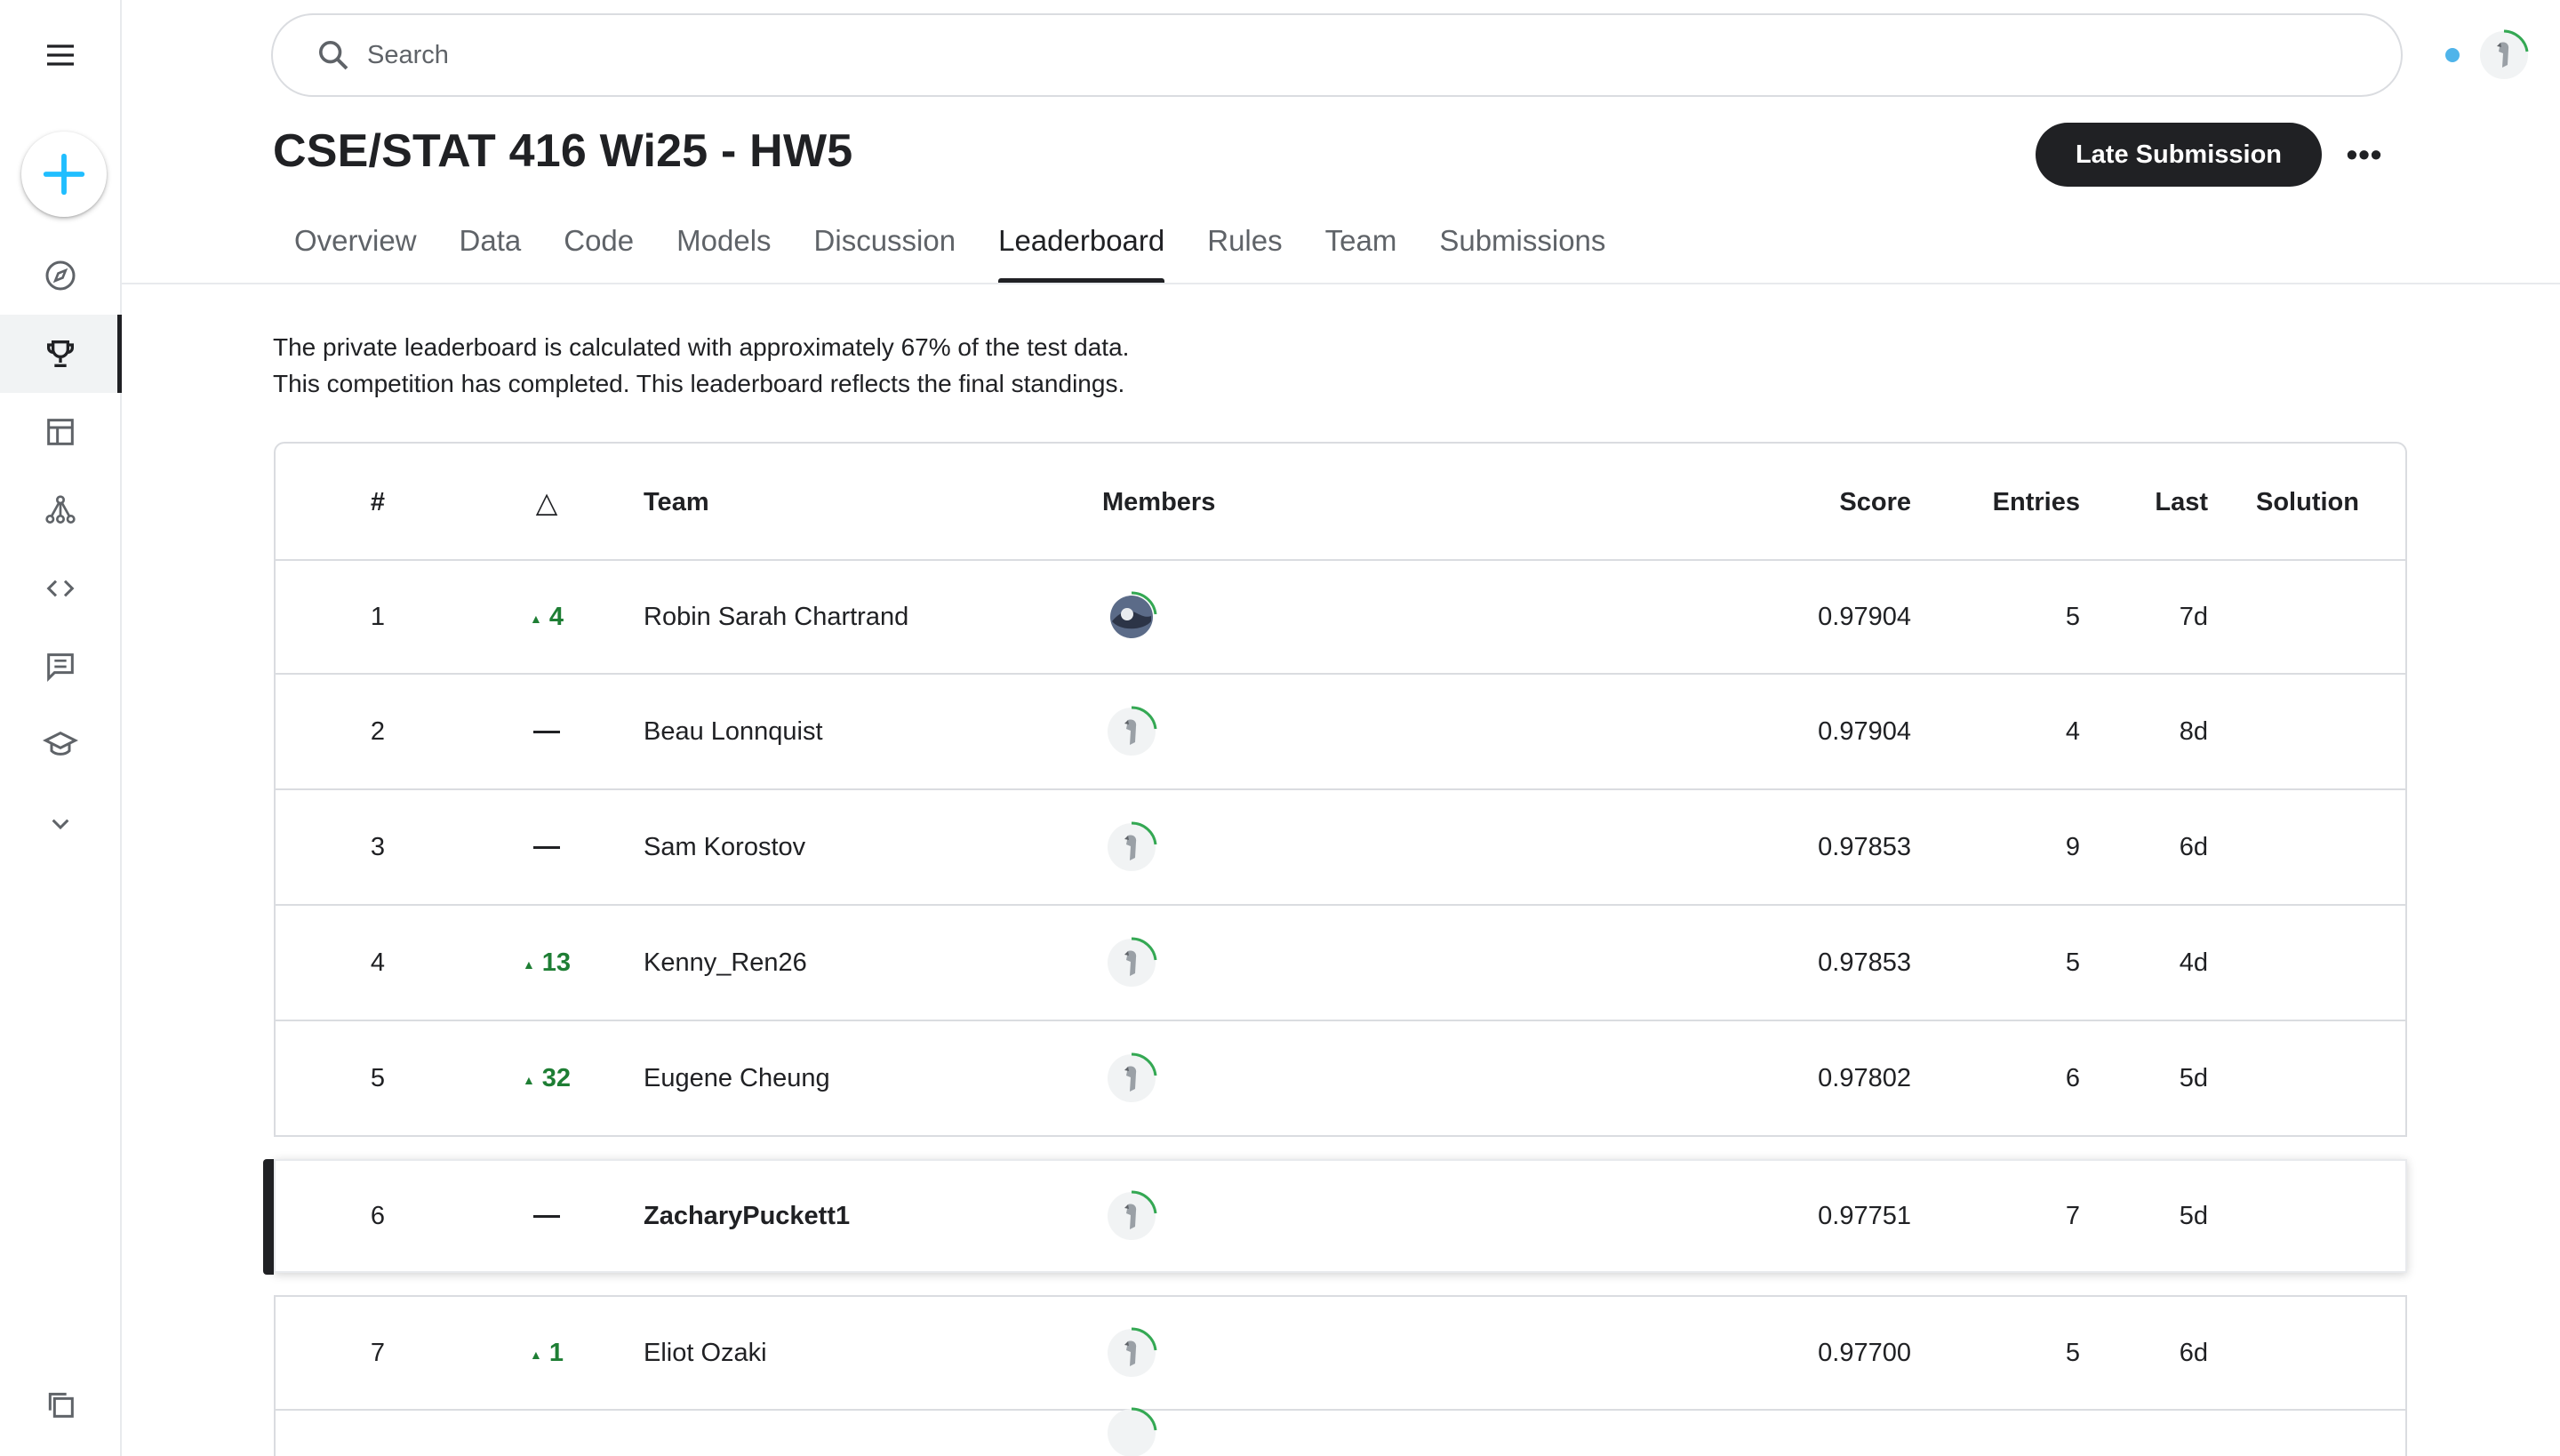 This screenshot has height=1456, width=2560. I want to click on header-team: Team, so click(676, 502).